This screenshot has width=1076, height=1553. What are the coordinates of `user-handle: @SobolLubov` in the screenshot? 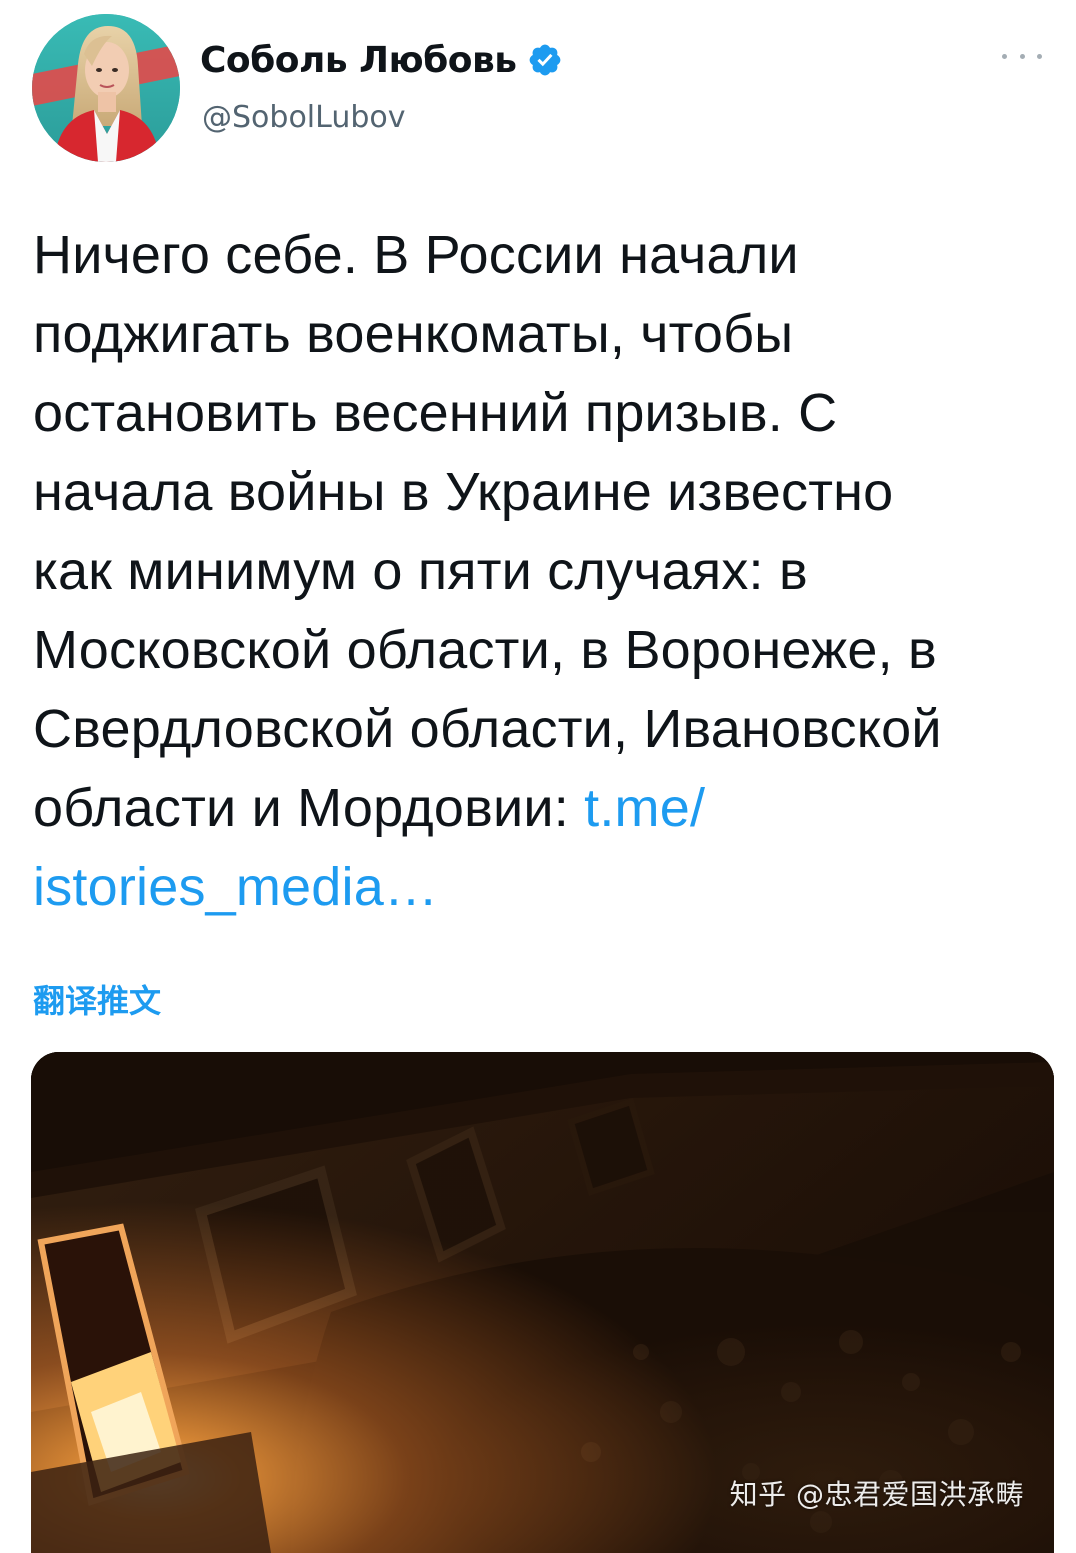 It's located at (303, 117).